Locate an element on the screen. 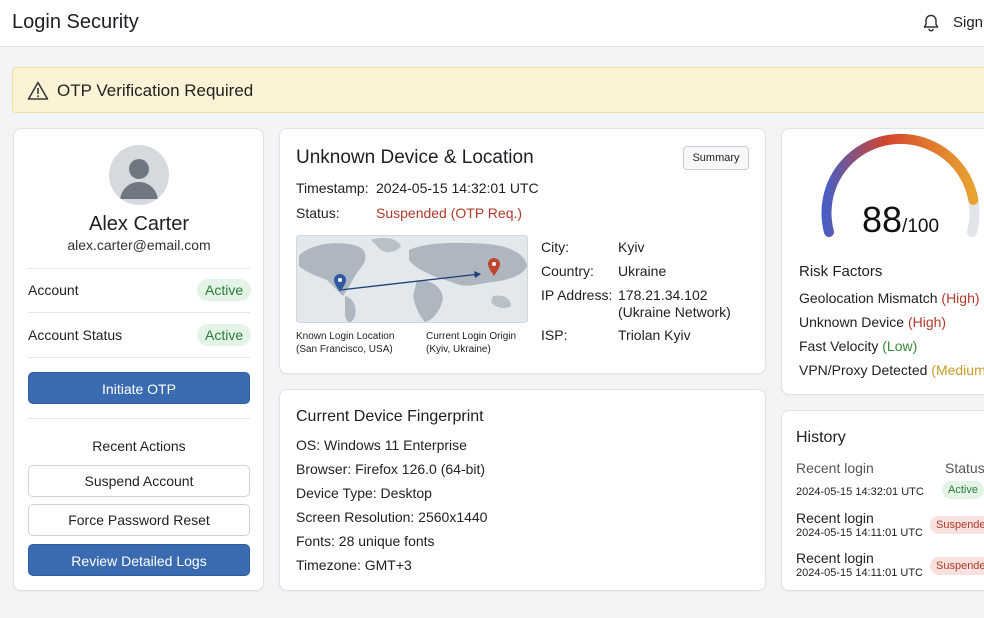 The height and width of the screenshot is (618, 984). force-password-reset-button: Force Password Reset is located at coordinates (139, 520).